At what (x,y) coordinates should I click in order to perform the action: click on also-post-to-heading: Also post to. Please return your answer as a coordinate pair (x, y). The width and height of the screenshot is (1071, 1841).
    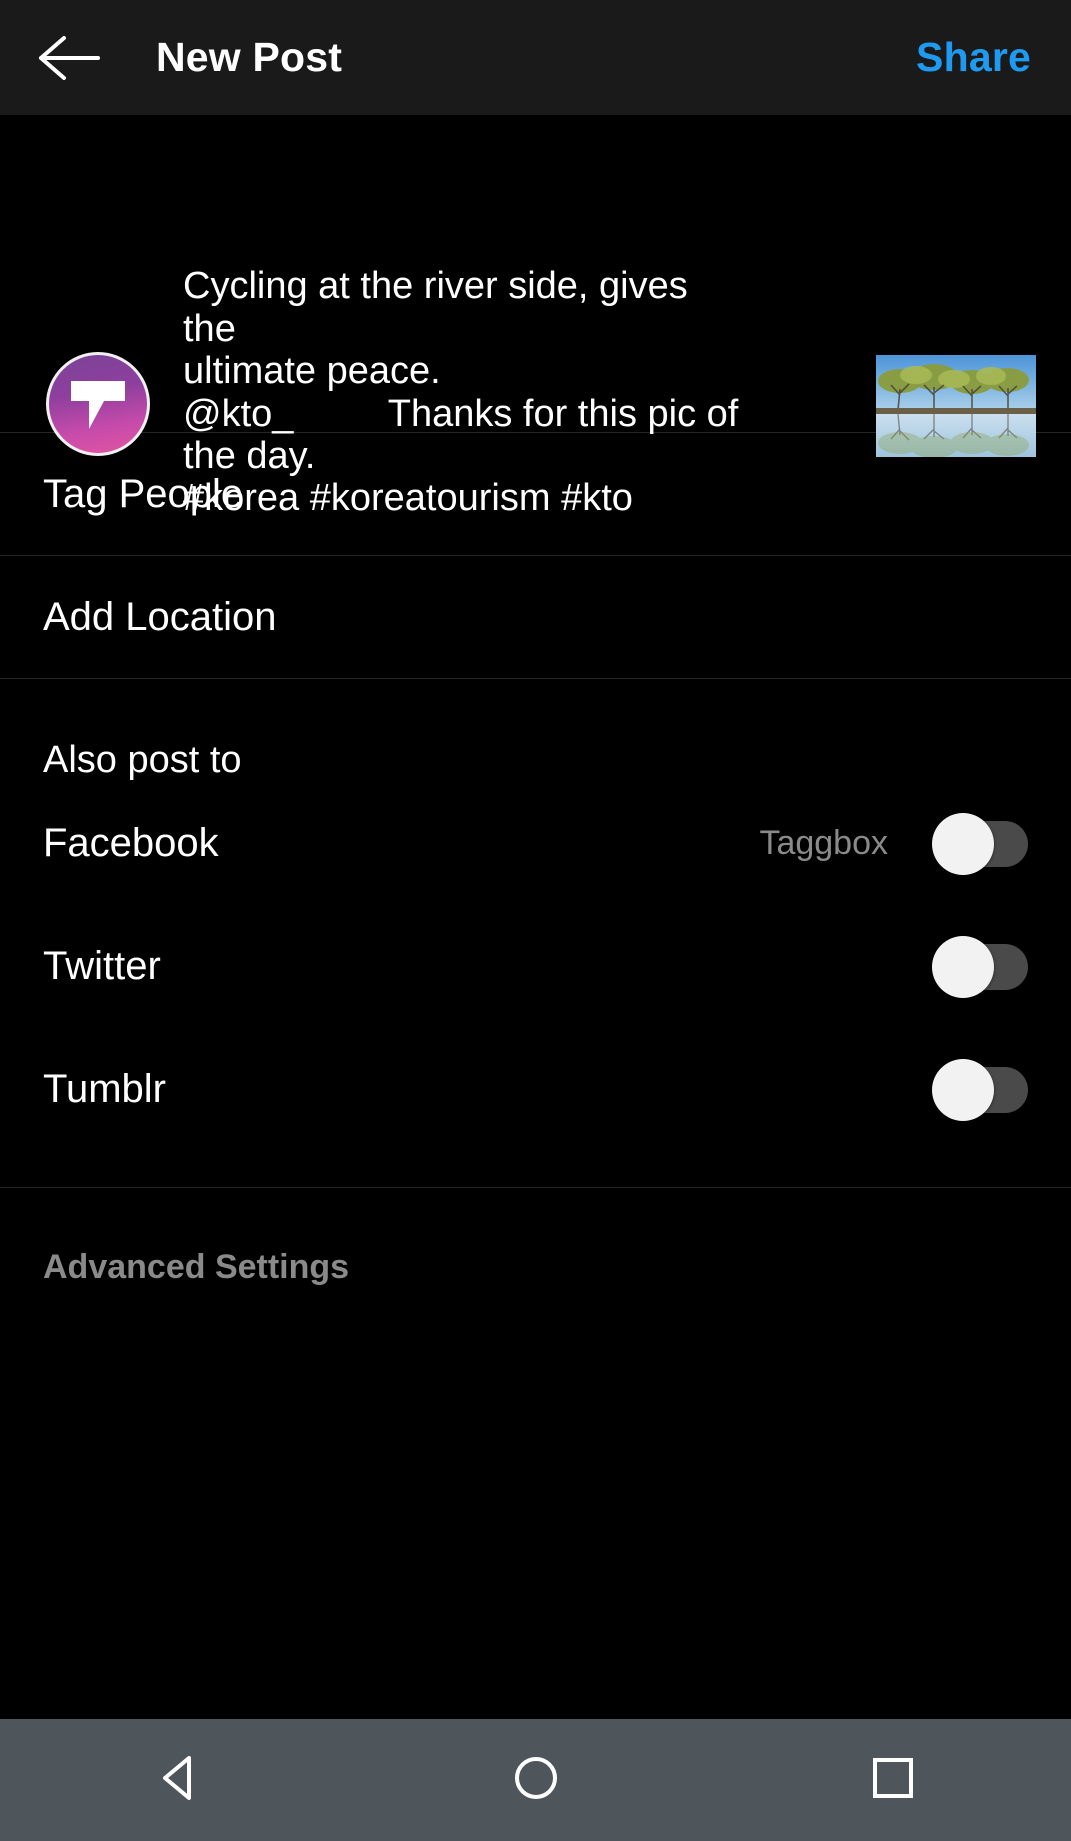
    Looking at the image, I should click on (142, 760).